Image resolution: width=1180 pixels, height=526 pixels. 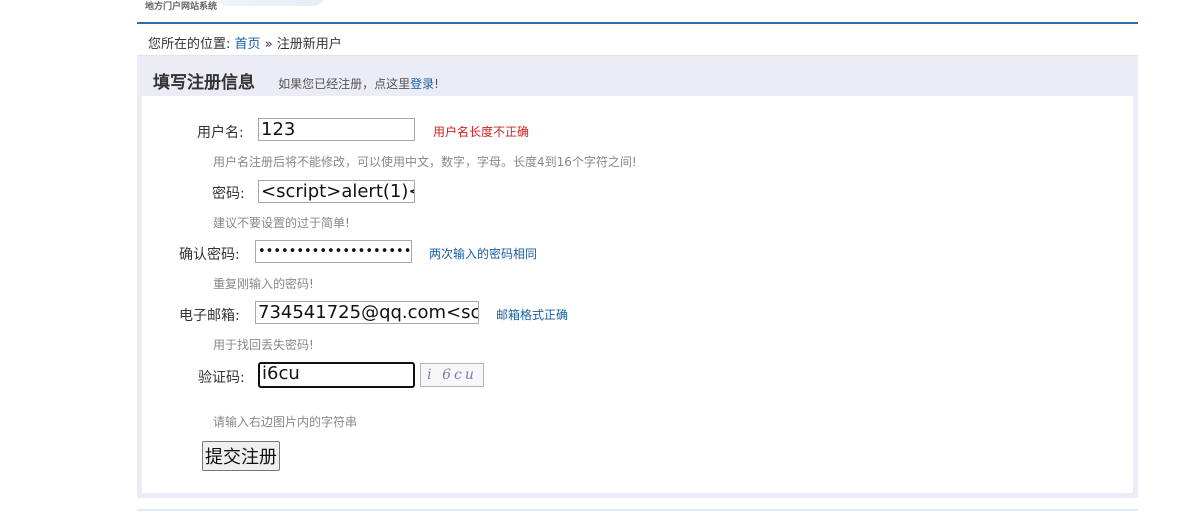 What do you see at coordinates (309, 44) in the screenshot?
I see `breadcrumb-current: 注册新用户` at bounding box center [309, 44].